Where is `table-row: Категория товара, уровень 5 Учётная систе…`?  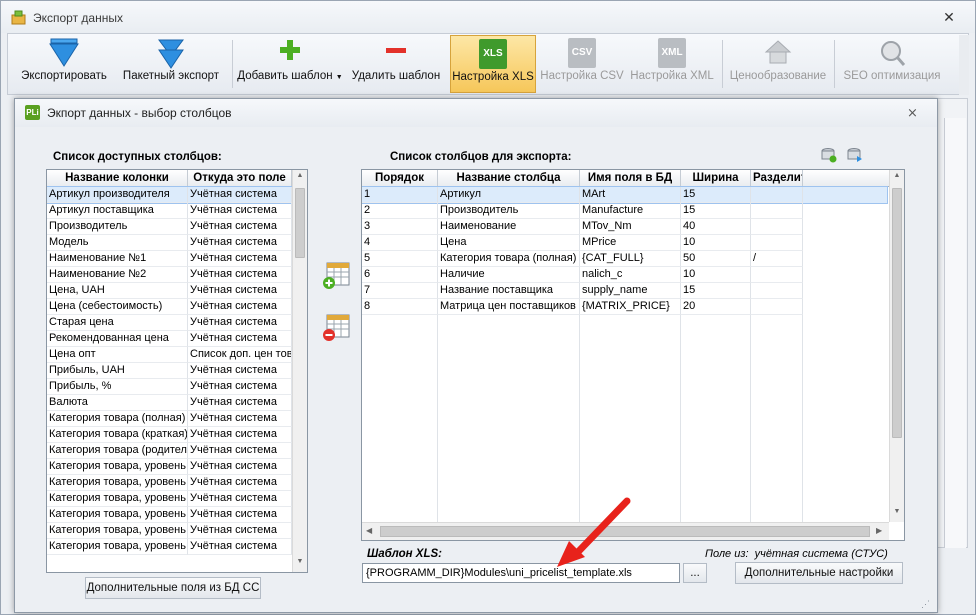 table-row: Категория товара, уровень 5 Учётная систе… is located at coordinates (169, 531).